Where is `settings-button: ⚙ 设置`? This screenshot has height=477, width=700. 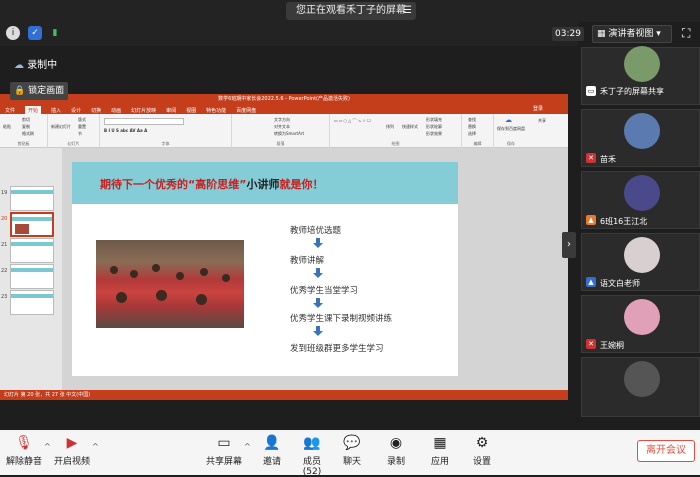 settings-button: ⚙ 设置 is located at coordinates (482, 450).